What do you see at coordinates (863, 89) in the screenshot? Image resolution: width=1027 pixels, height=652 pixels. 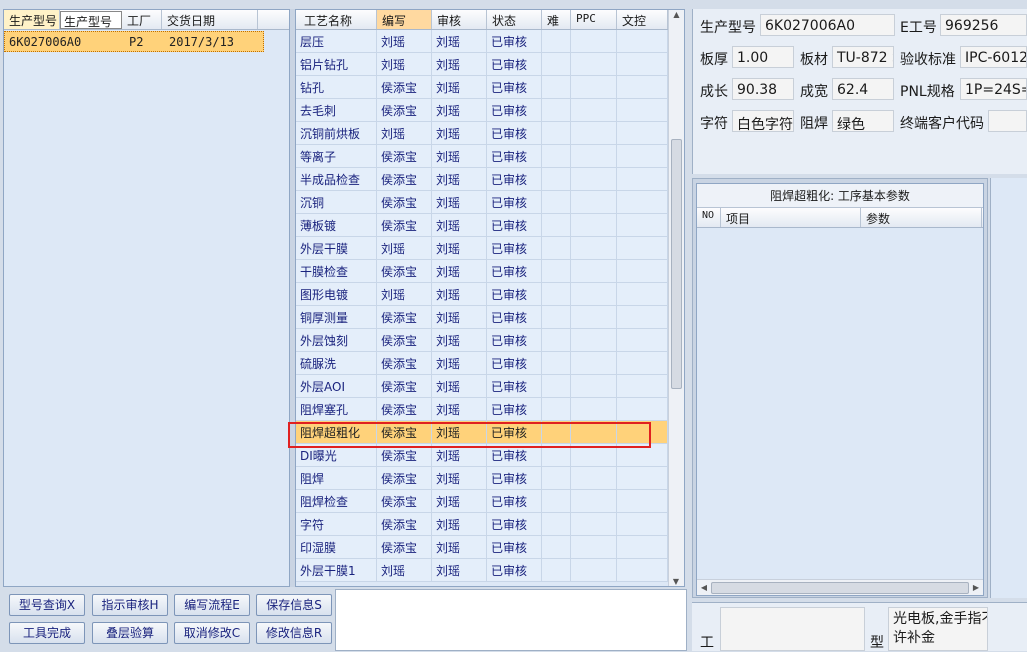 I see `width-field: 62.4` at bounding box center [863, 89].